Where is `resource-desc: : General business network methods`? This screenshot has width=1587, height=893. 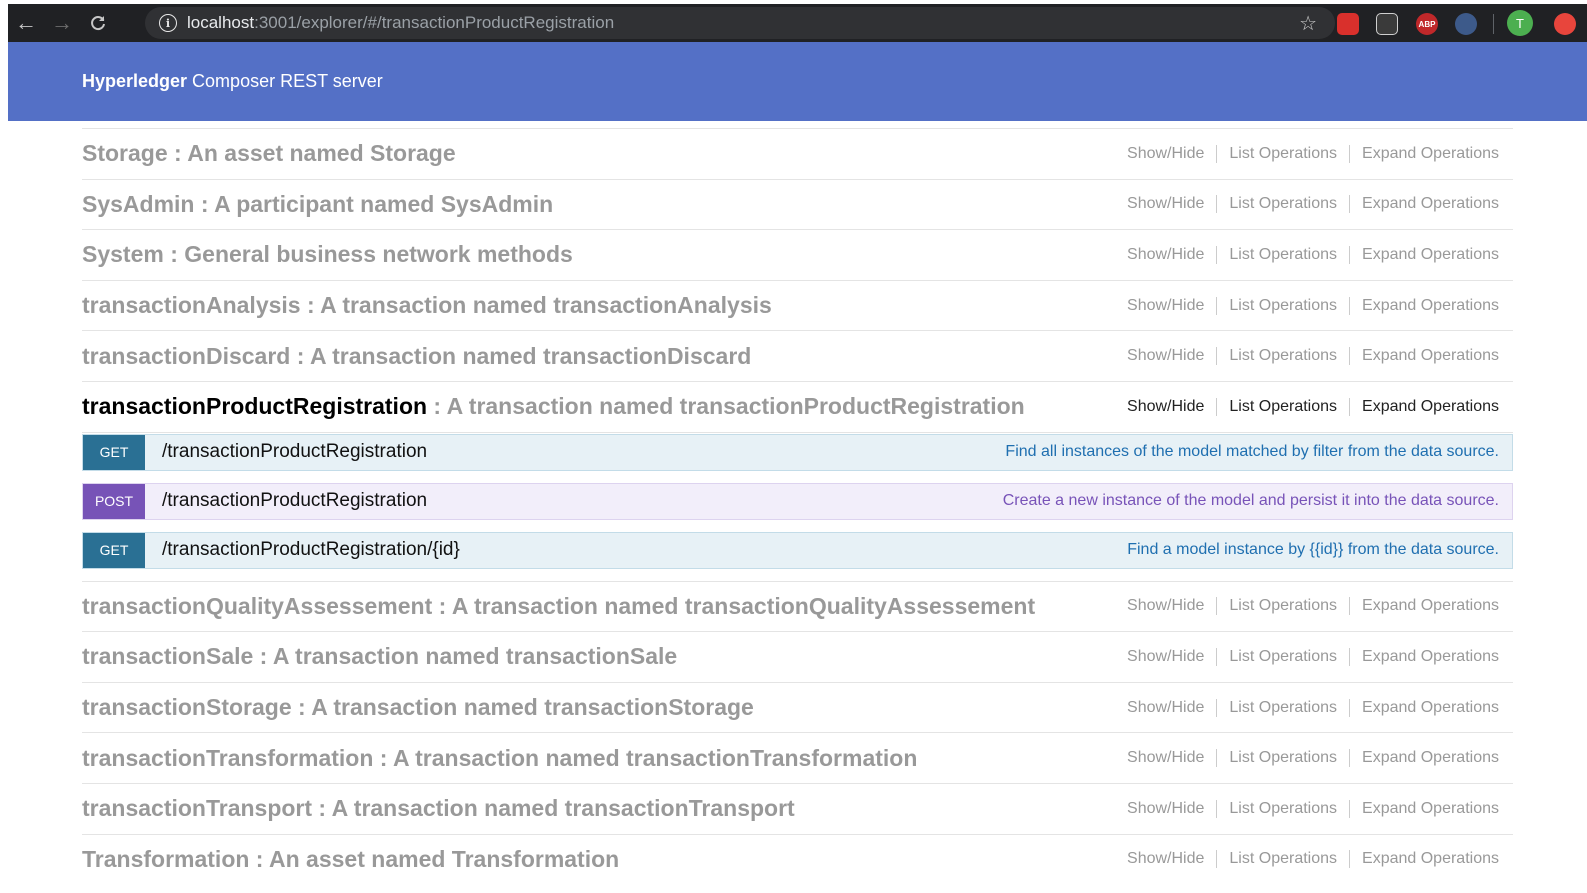
resource-desc: : General business network methods is located at coordinates (368, 254).